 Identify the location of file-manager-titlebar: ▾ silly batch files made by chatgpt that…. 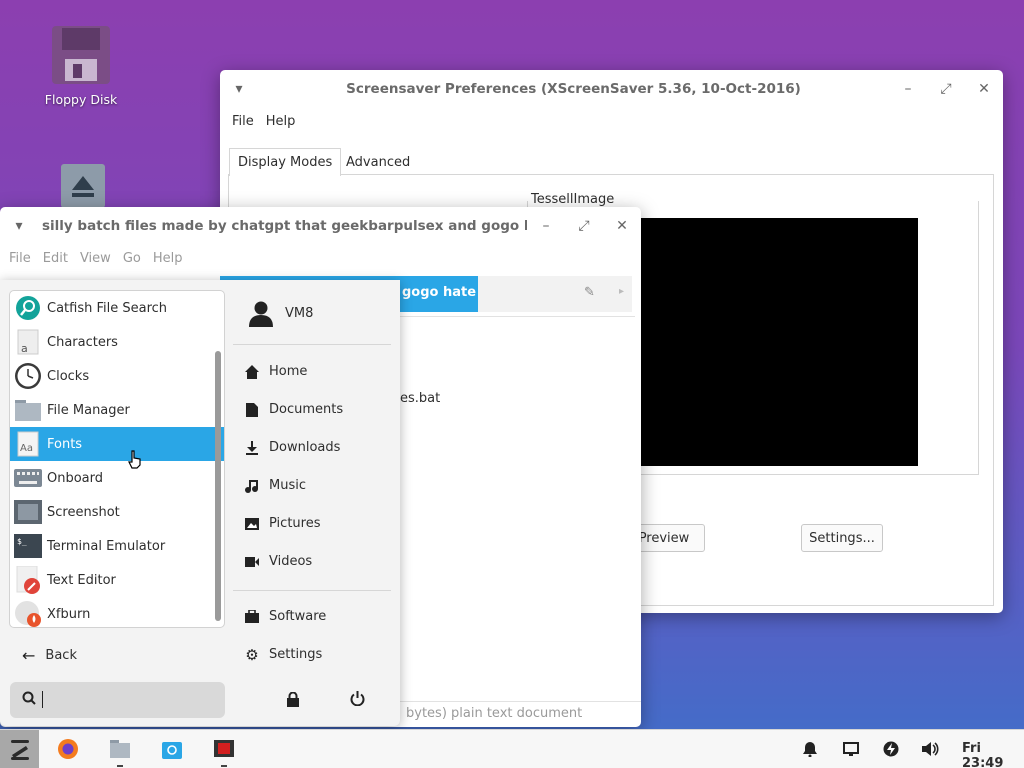
(320, 226).